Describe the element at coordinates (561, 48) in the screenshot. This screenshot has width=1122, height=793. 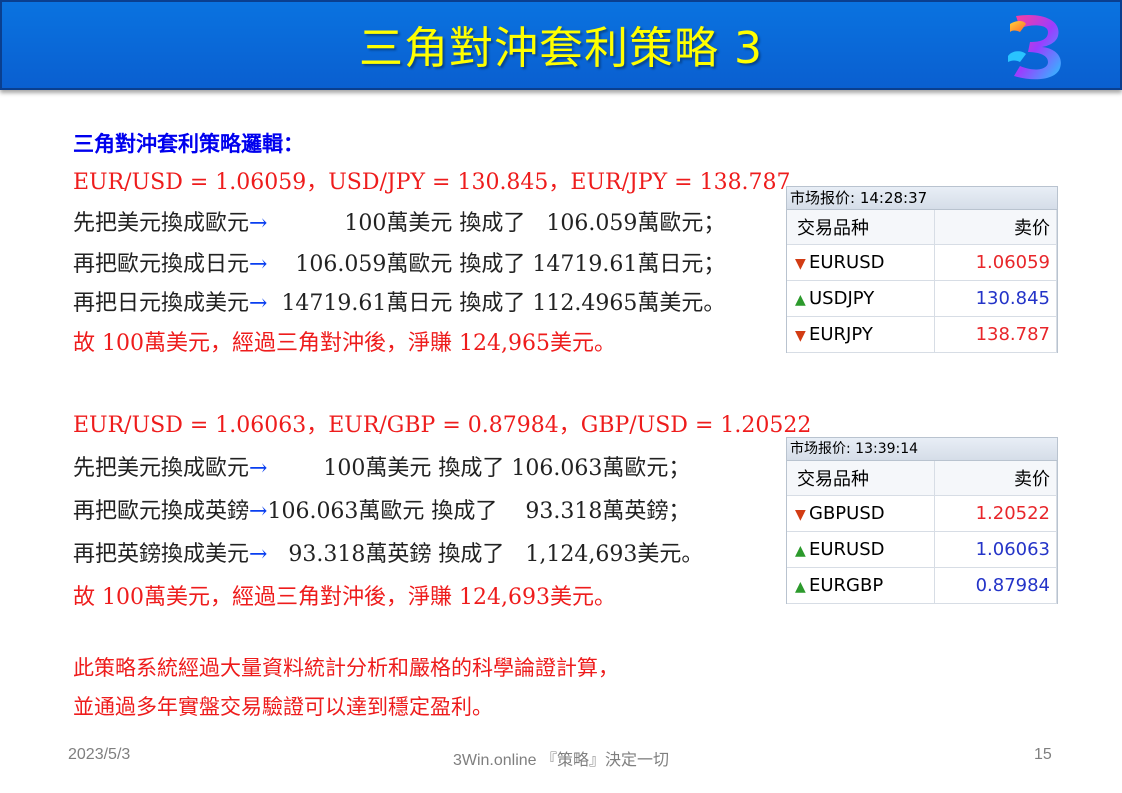
I see `page-title: 三角對沖套利策略 3` at that location.